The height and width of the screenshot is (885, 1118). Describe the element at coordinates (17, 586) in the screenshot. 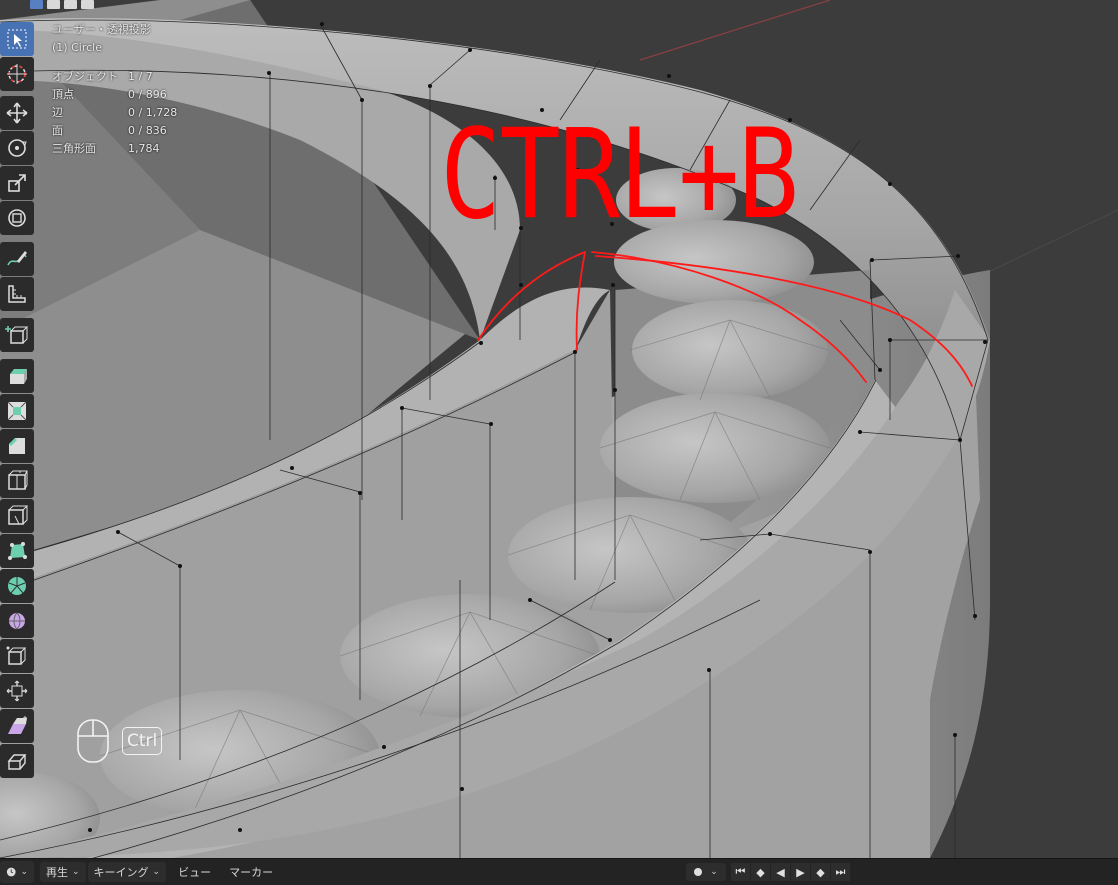

I see `spin-icon` at that location.